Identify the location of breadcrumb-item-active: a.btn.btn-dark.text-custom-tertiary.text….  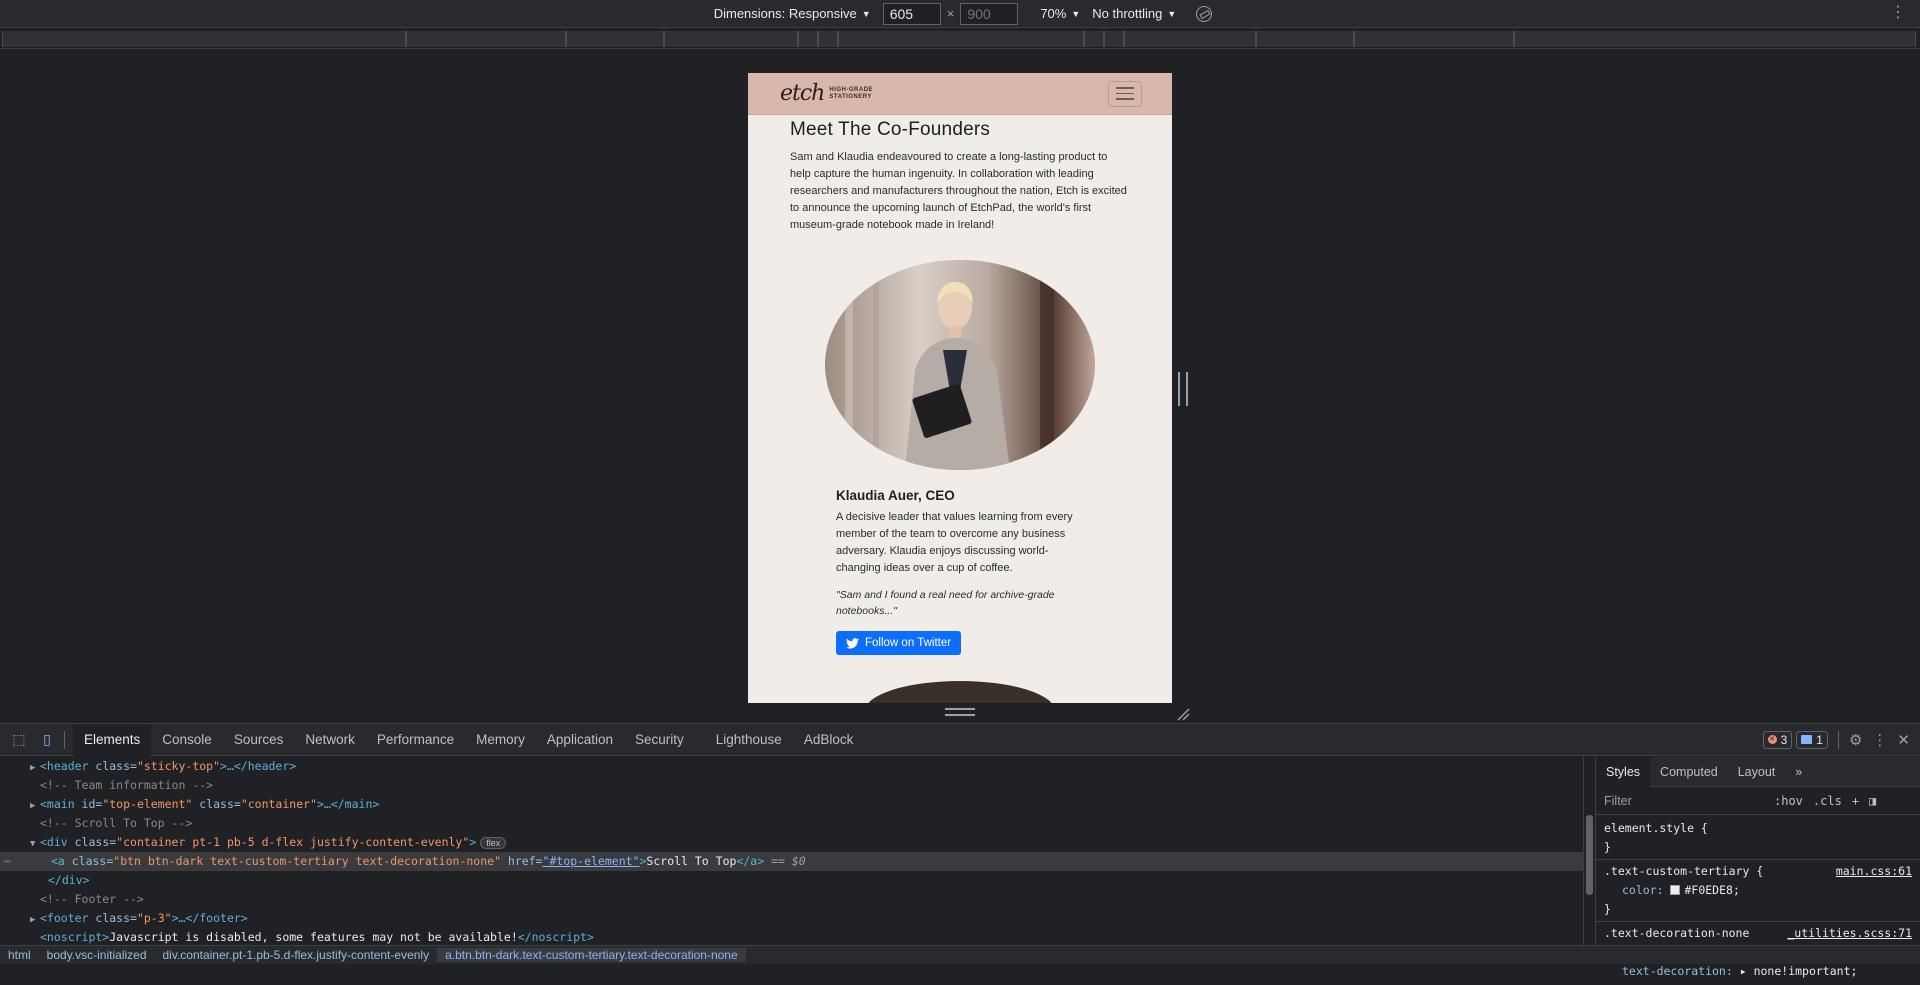
(591, 955).